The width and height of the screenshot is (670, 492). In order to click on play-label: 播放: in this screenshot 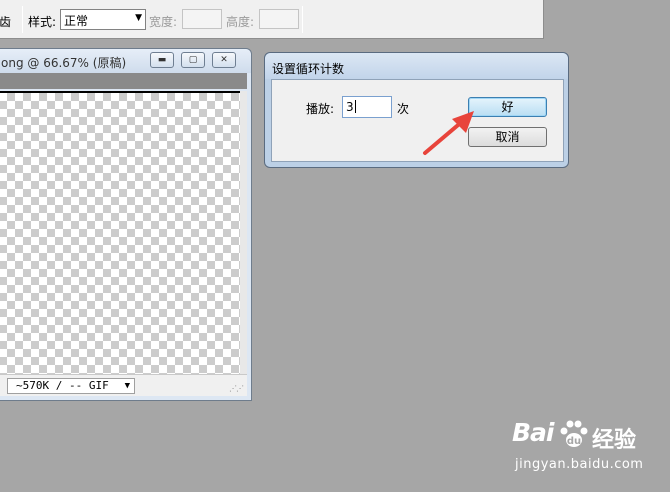, I will do `click(320, 109)`.